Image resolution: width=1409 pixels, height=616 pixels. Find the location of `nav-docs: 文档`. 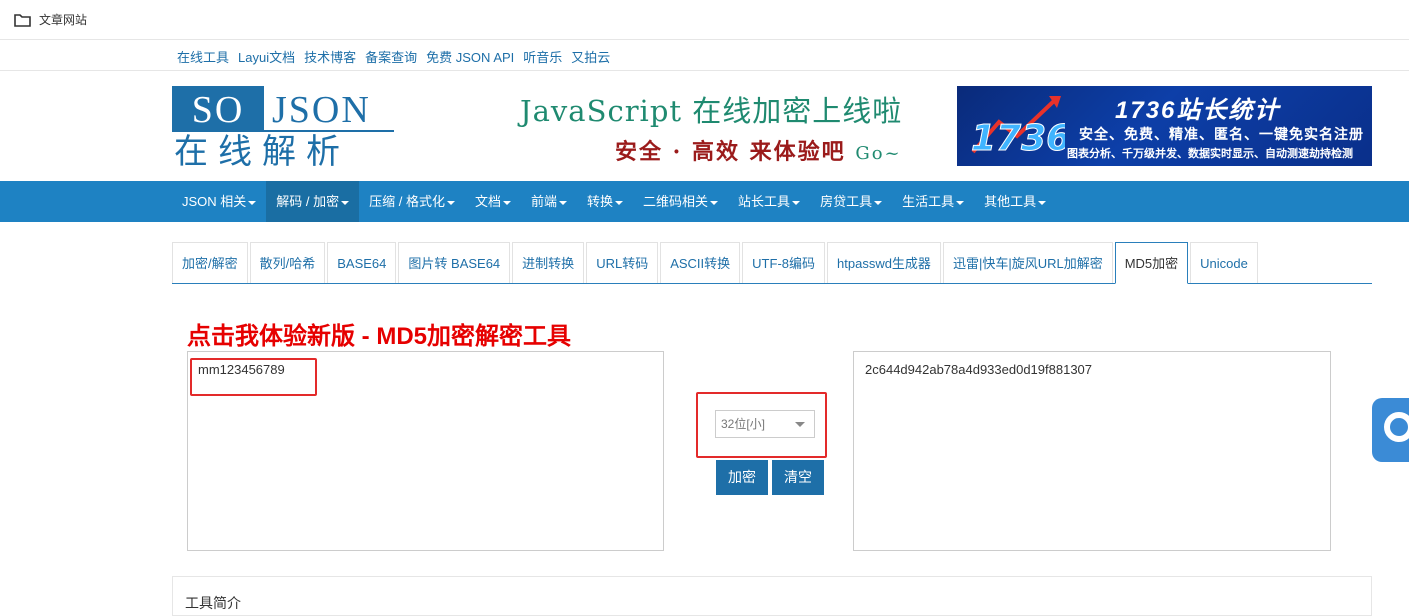

nav-docs: 文档 is located at coordinates (493, 201).